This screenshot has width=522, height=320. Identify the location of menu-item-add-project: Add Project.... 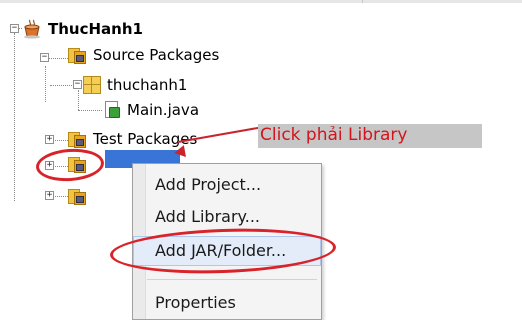
(227, 185).